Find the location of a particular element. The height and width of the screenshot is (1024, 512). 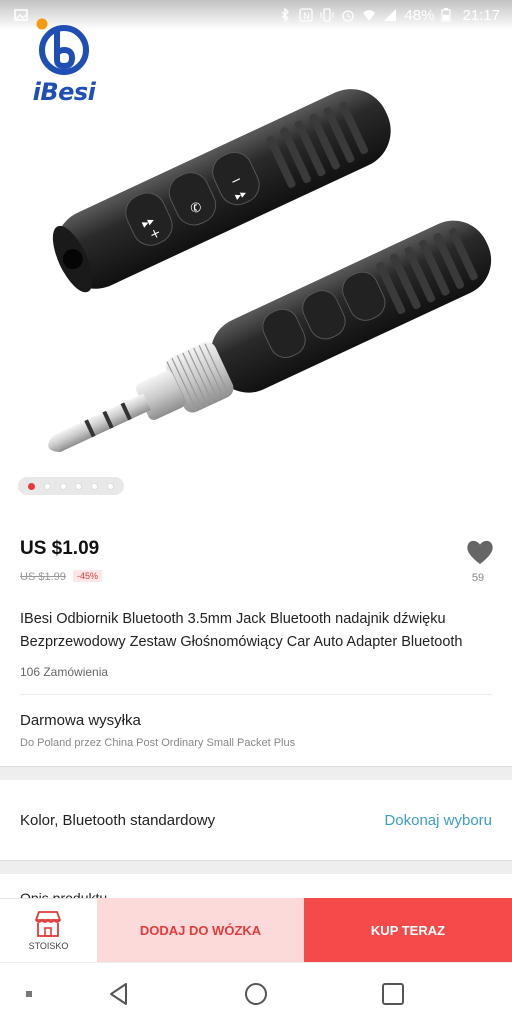

choose-variant-link: Dokonaj wyboru is located at coordinates (438, 820).